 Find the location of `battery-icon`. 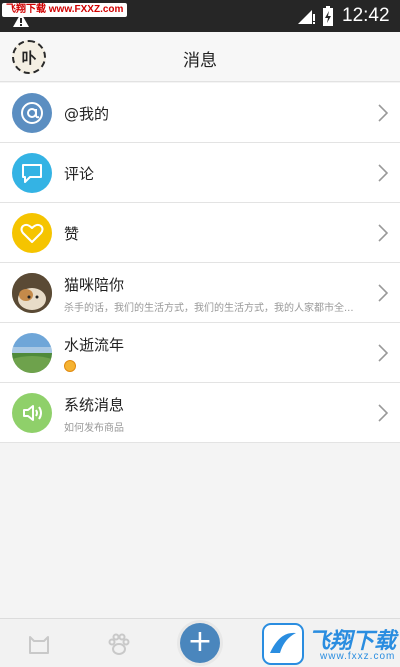

battery-icon is located at coordinates (328, 16).